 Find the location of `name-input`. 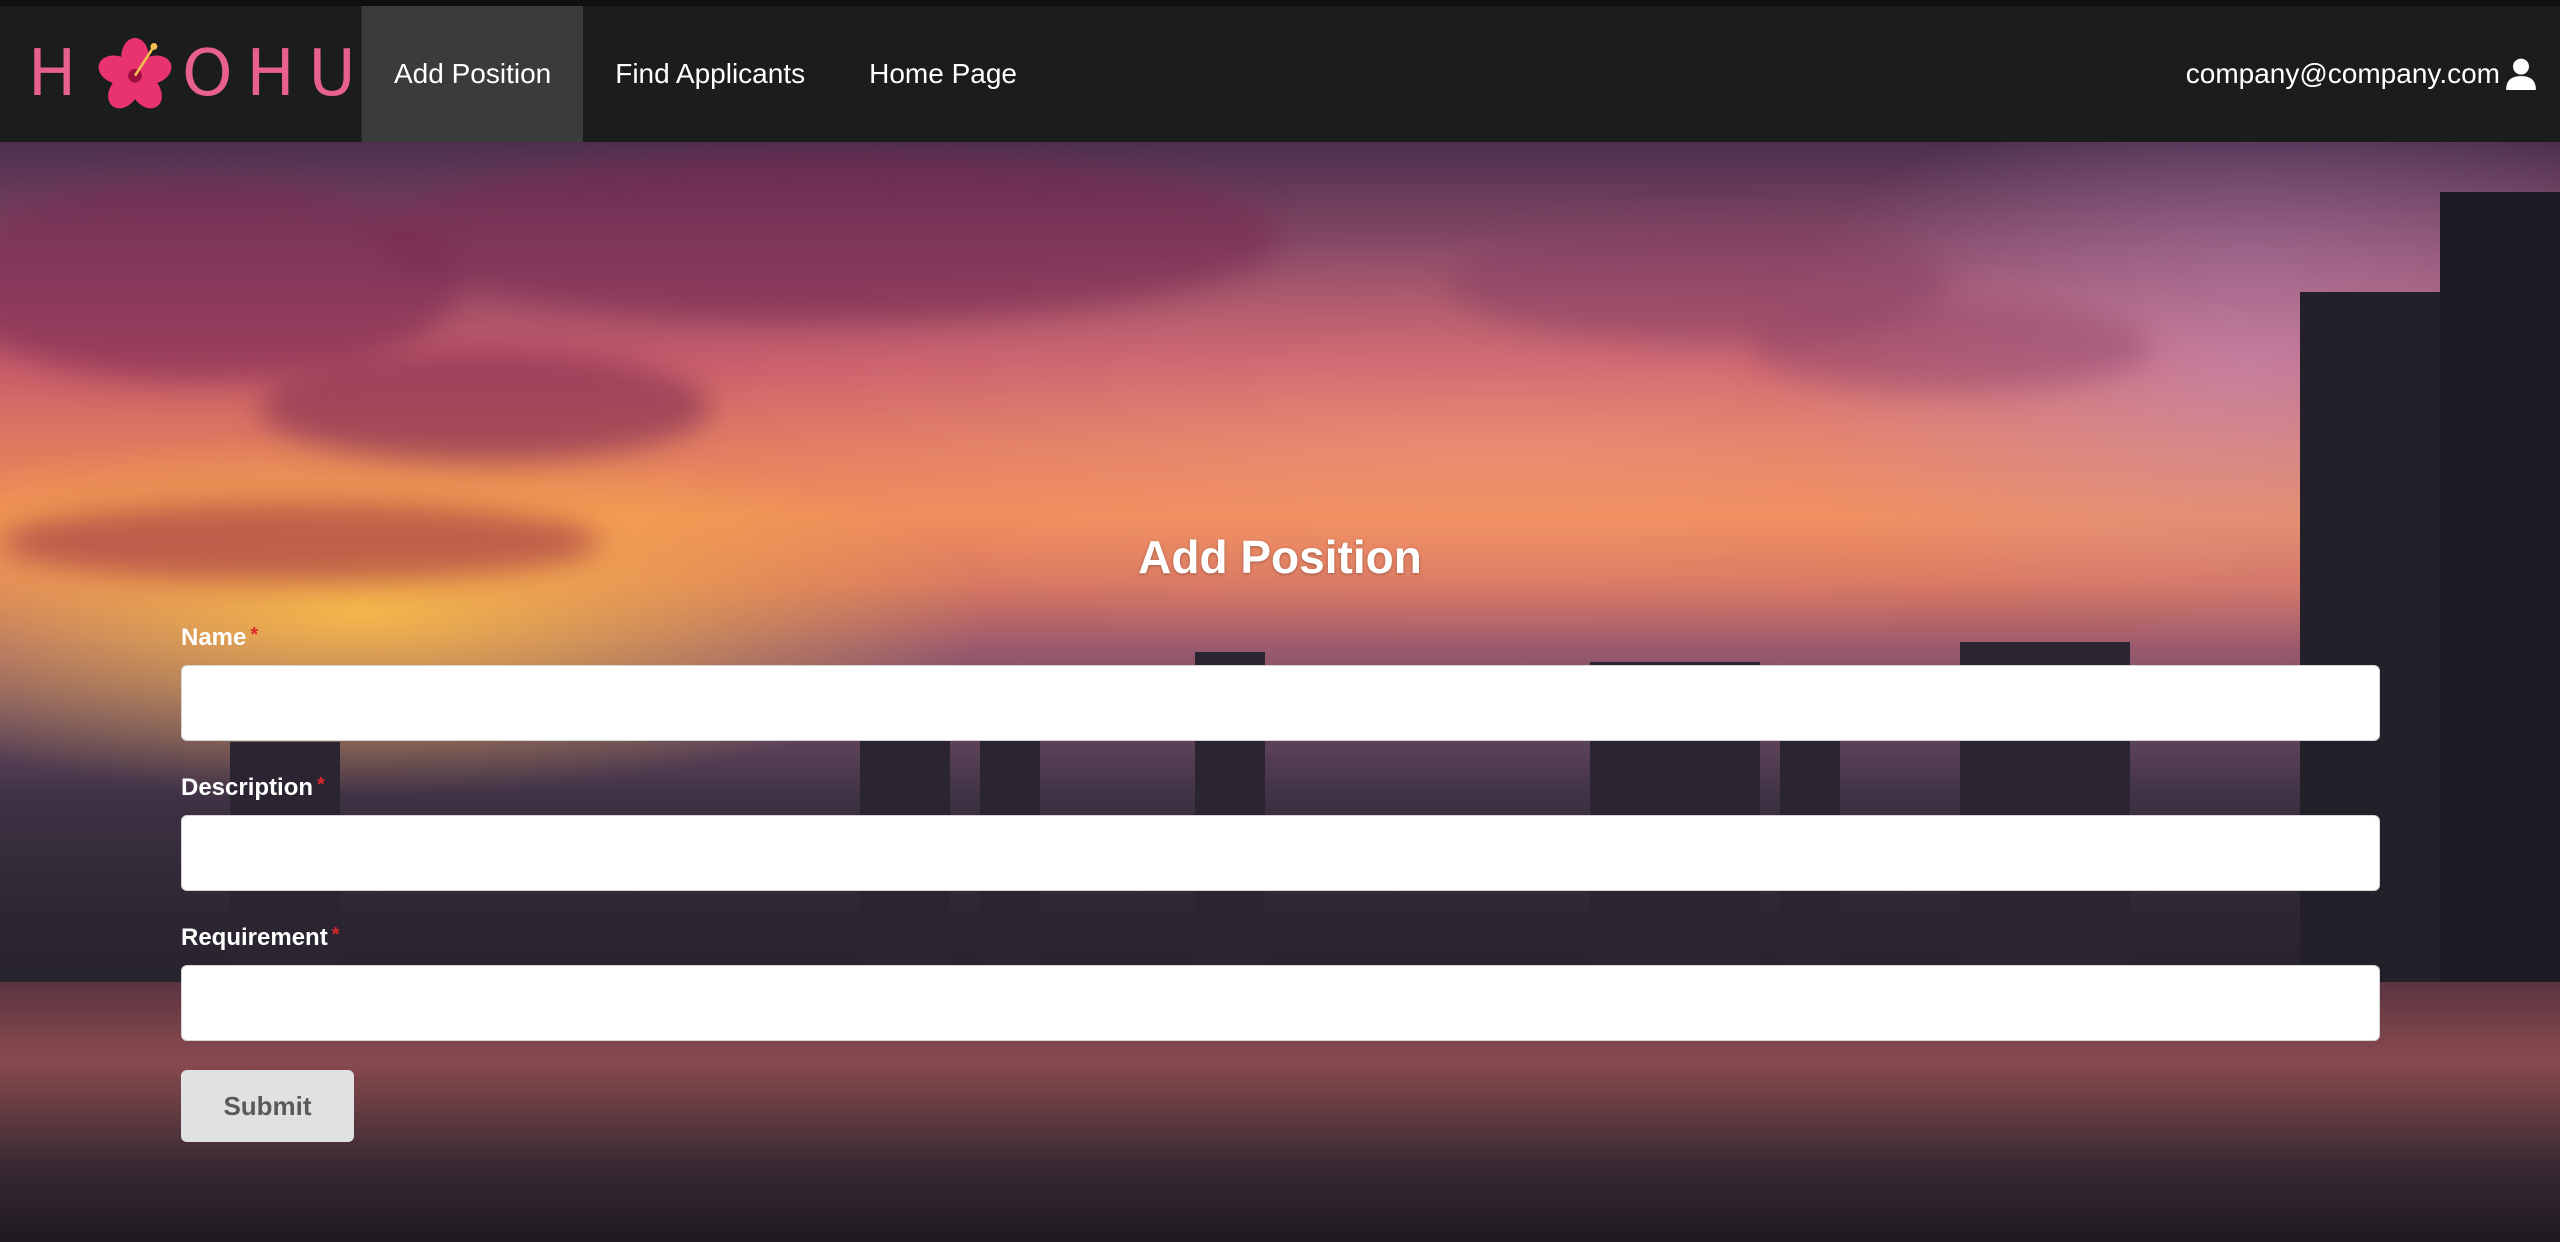

name-input is located at coordinates (1280, 703).